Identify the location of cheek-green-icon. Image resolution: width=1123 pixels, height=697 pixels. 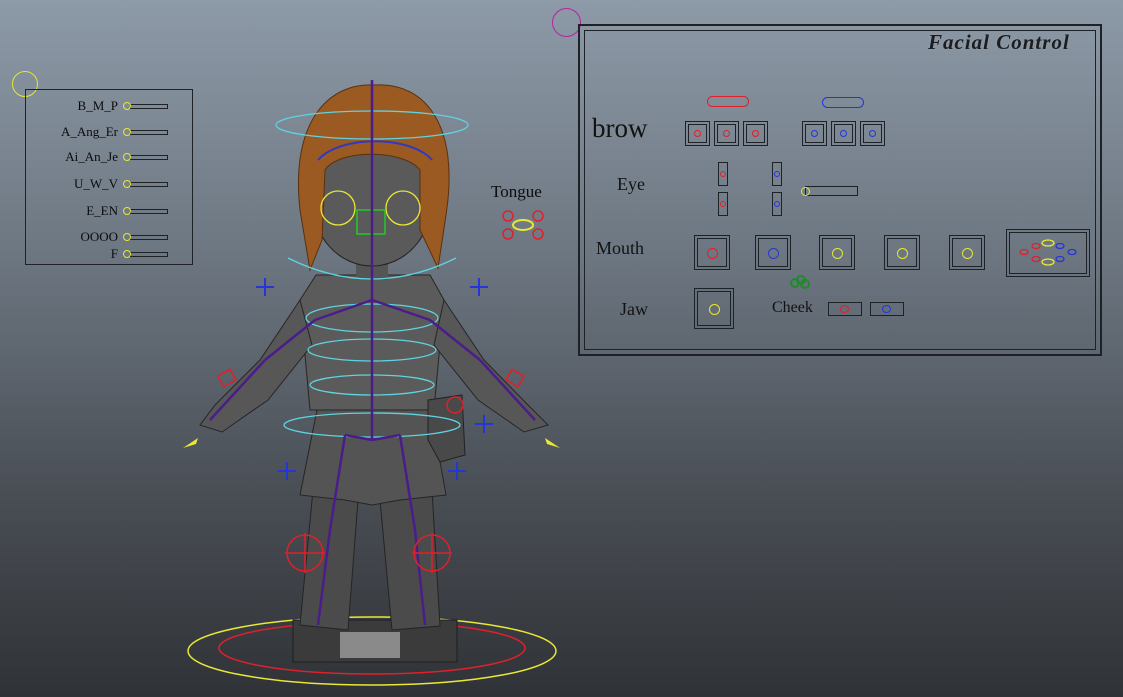
(800, 282).